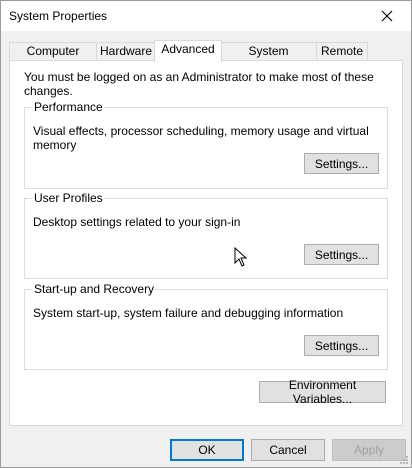  Describe the element at coordinates (137, 222) in the screenshot. I see `user-profiles-description: Desktop settings related to your sign-in` at that location.